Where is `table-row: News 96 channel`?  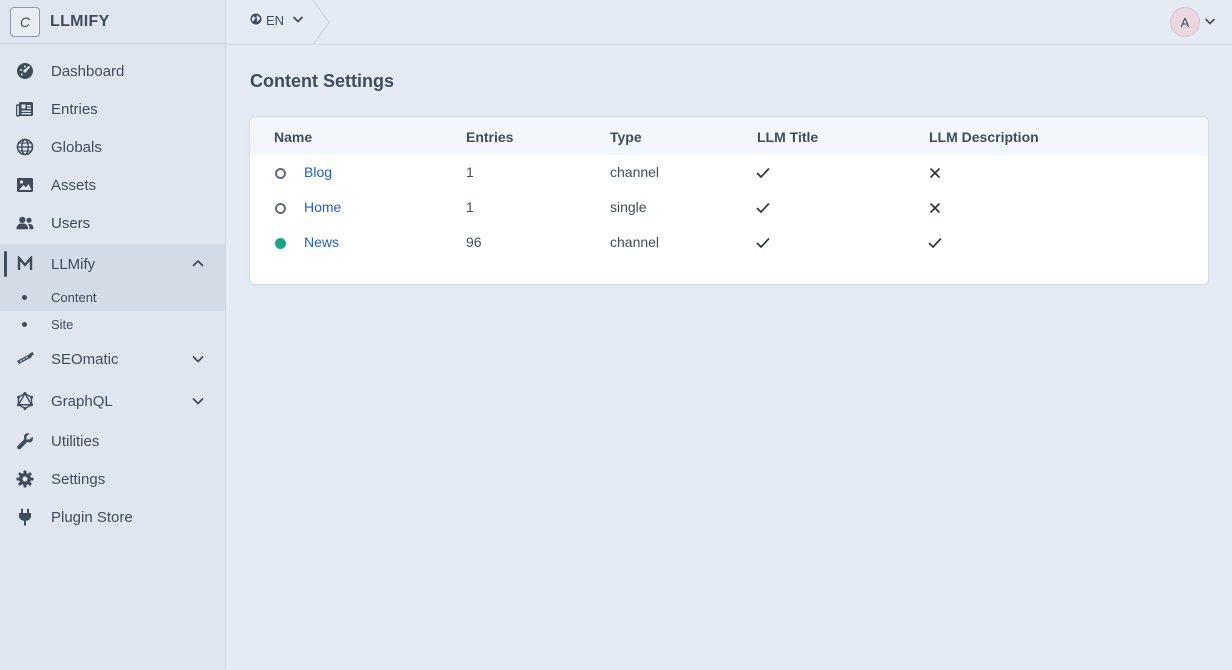 table-row: News 96 channel is located at coordinates (729, 242).